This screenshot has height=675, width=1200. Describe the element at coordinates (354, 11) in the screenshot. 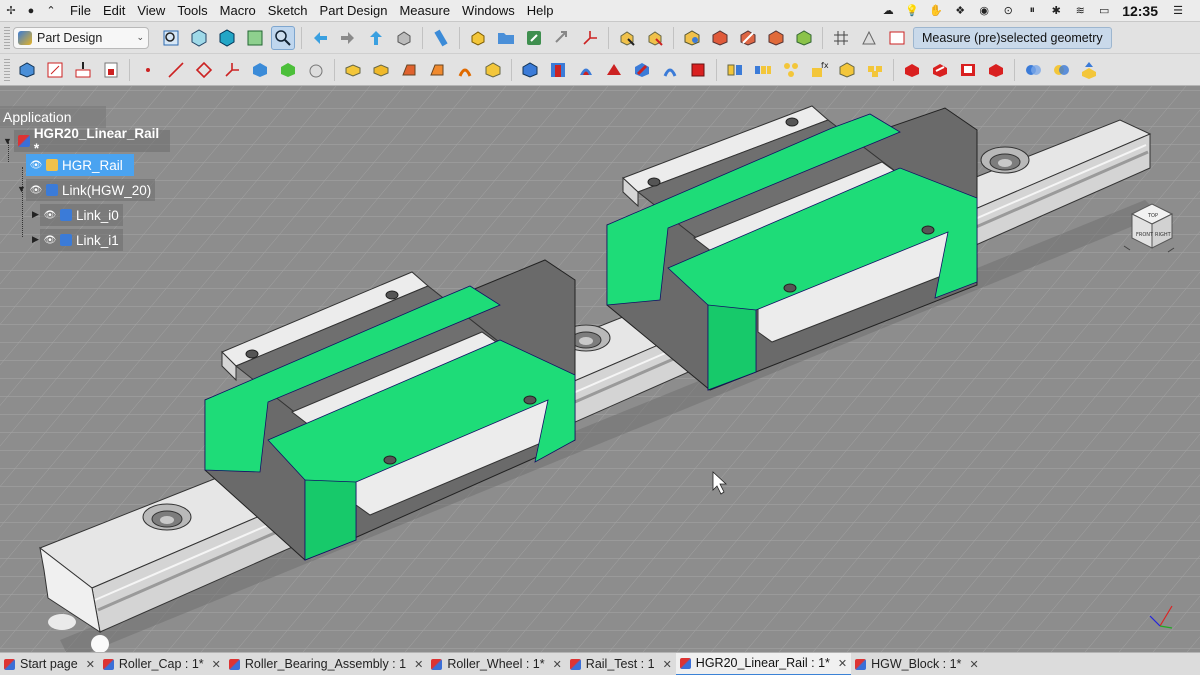

I see `menu-part-design: Part Design` at that location.